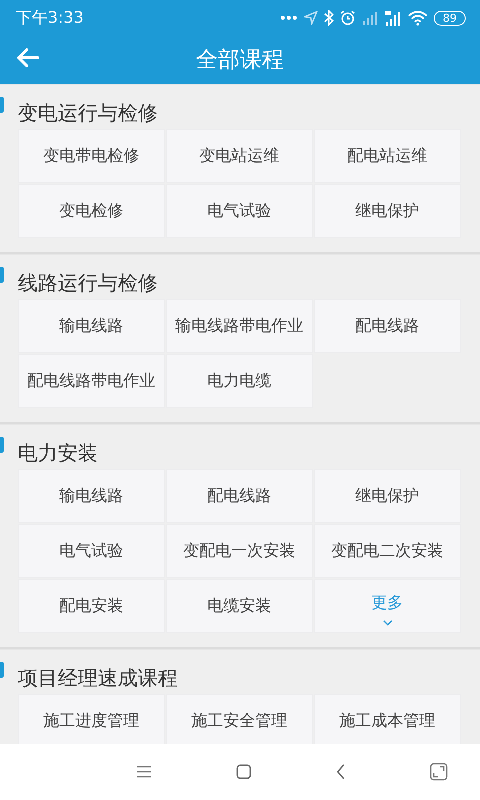  I want to click on home-square-icon, so click(244, 772).